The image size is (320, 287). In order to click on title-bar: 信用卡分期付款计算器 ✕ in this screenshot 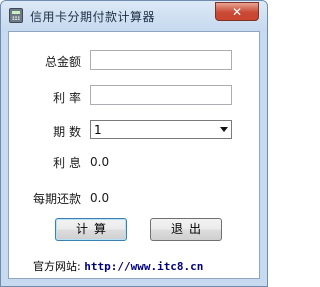, I will do `click(134, 16)`.